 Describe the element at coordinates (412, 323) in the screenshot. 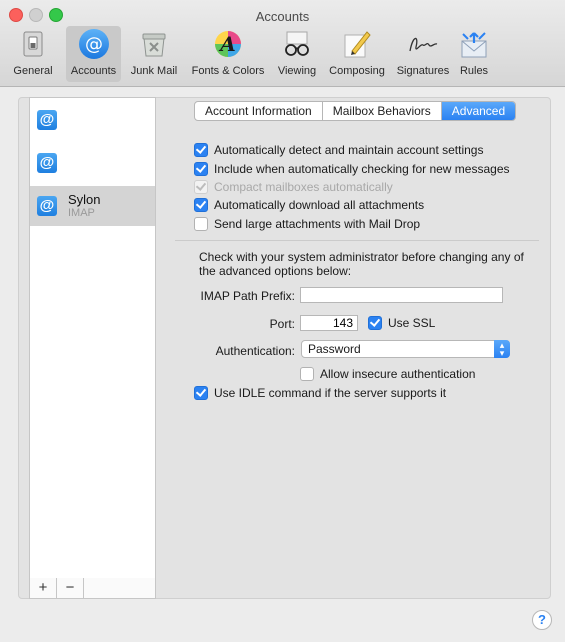

I see `use-ssl-label: Use SSL` at that location.